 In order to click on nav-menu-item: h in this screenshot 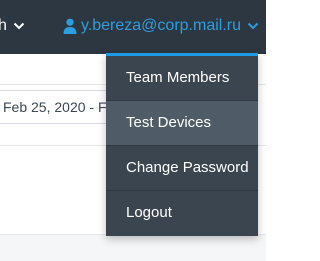, I will do `click(12, 26)`.